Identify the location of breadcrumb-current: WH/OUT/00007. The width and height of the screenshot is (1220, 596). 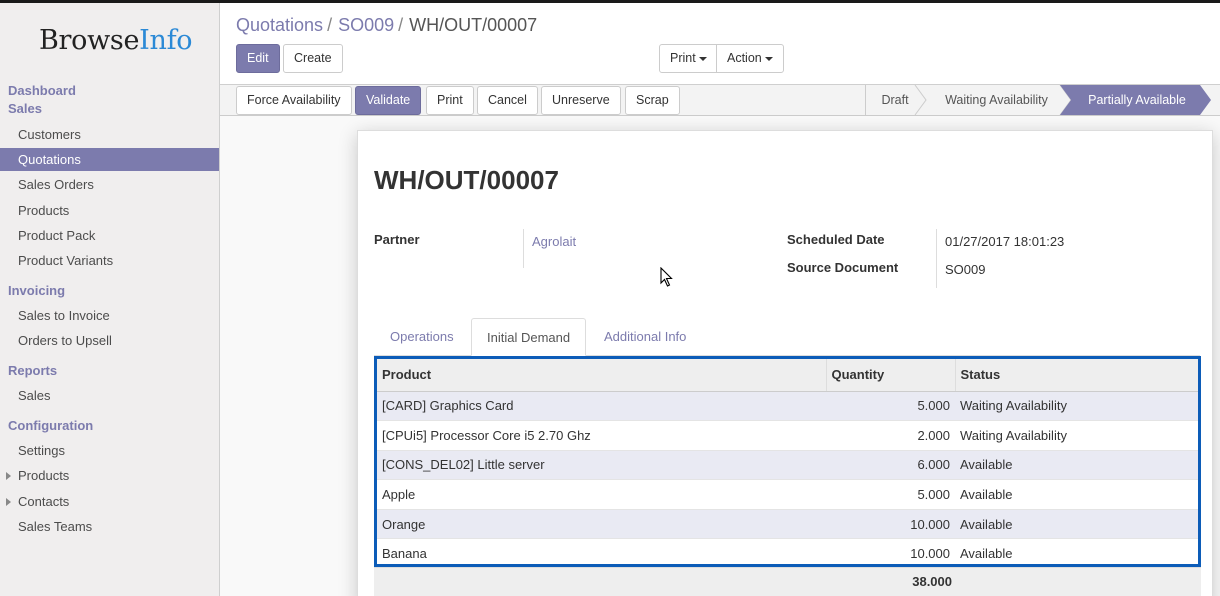
(473, 25).